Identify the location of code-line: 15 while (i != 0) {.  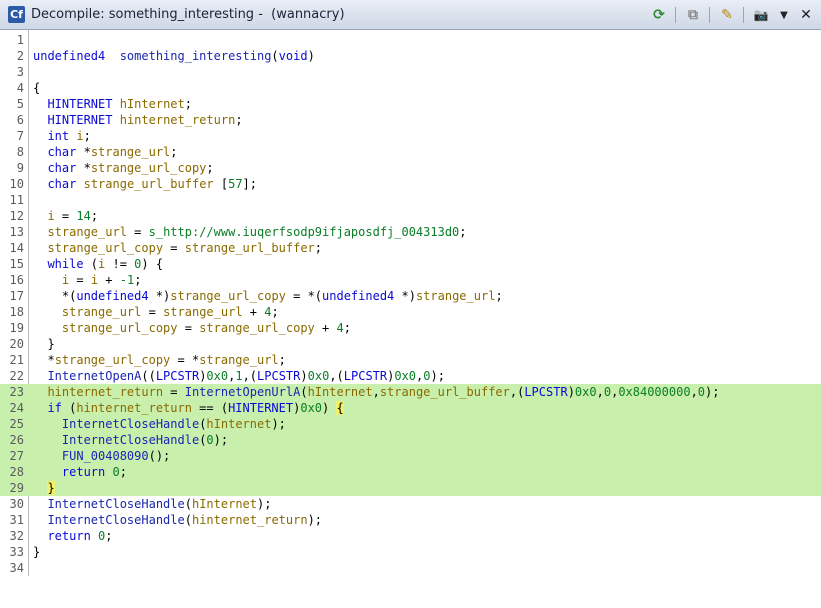
(410, 264).